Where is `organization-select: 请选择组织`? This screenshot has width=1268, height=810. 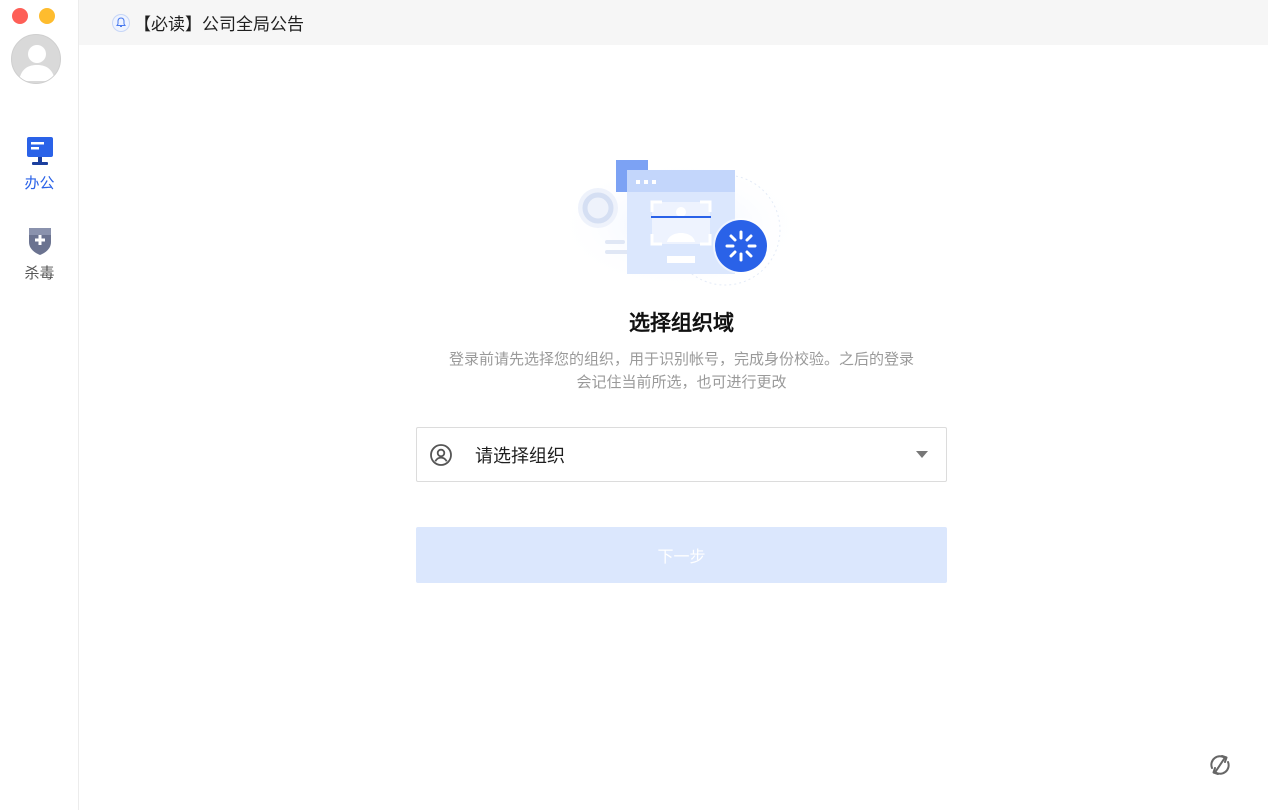
organization-select: 请选择组织 is located at coordinates (681, 454).